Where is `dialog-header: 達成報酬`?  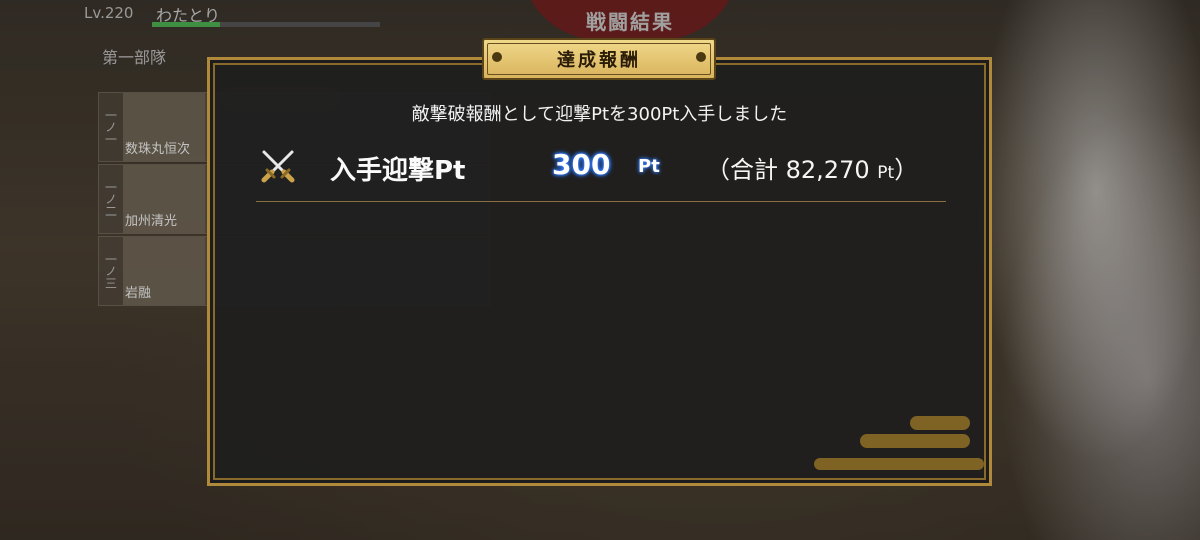 dialog-header: 達成報酬 is located at coordinates (599, 59).